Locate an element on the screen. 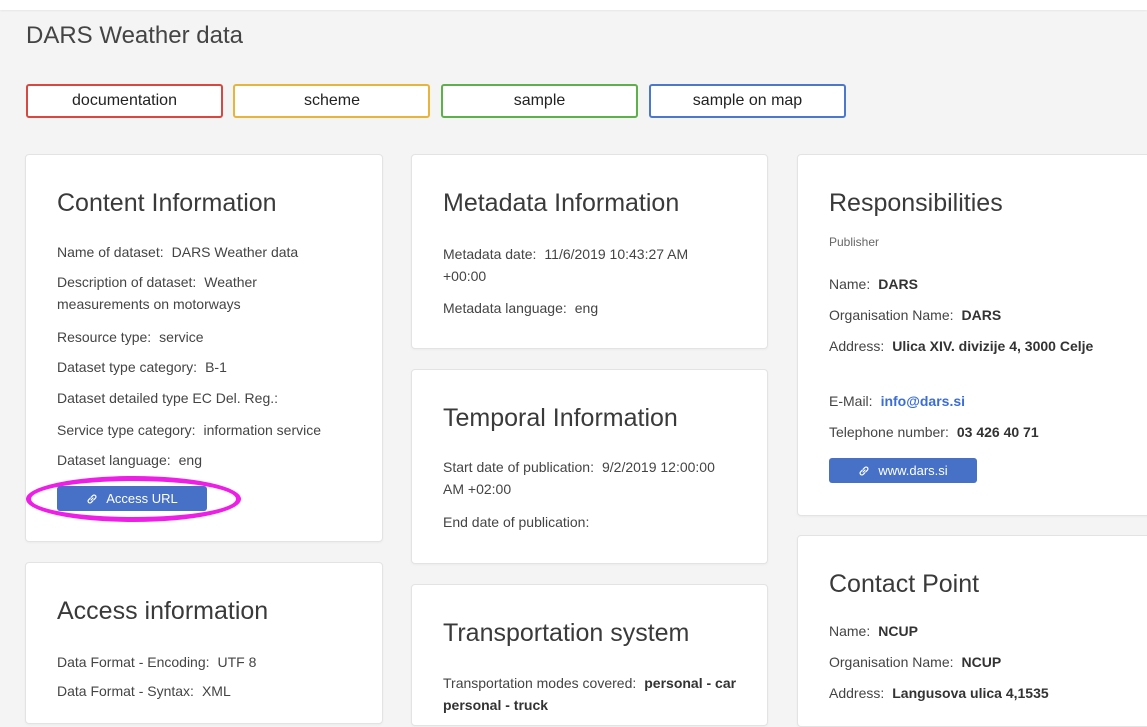 The width and height of the screenshot is (1147, 727). card-title: Responsibilities is located at coordinates (916, 203).